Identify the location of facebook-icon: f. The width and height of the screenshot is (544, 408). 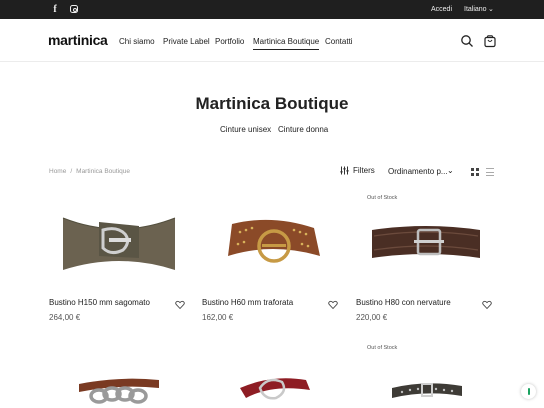
(55, 9).